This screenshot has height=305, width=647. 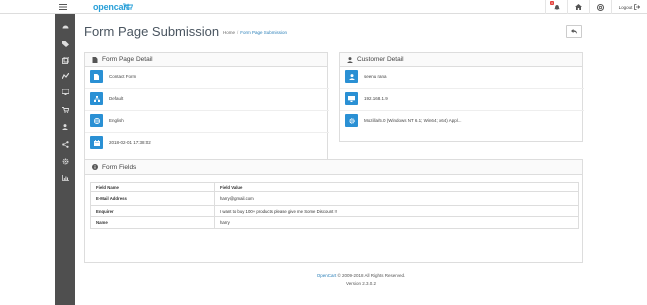 I want to click on field-name-cell: E-Mail Address, so click(x=152, y=198).